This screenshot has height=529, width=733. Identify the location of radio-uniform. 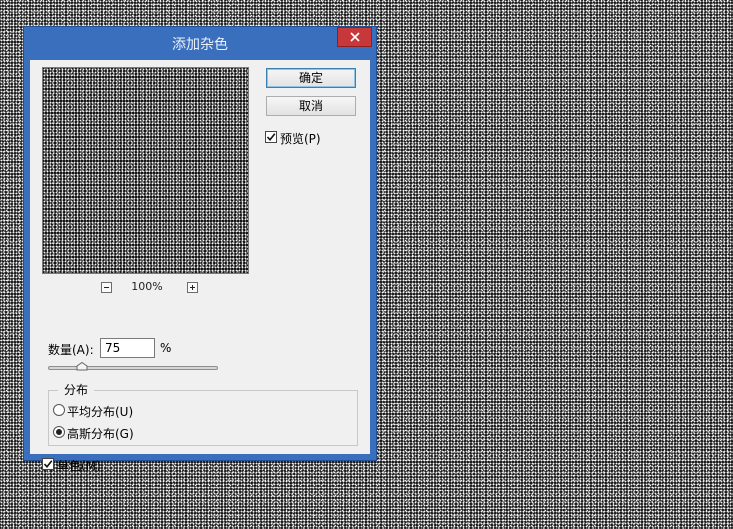
(59, 410).